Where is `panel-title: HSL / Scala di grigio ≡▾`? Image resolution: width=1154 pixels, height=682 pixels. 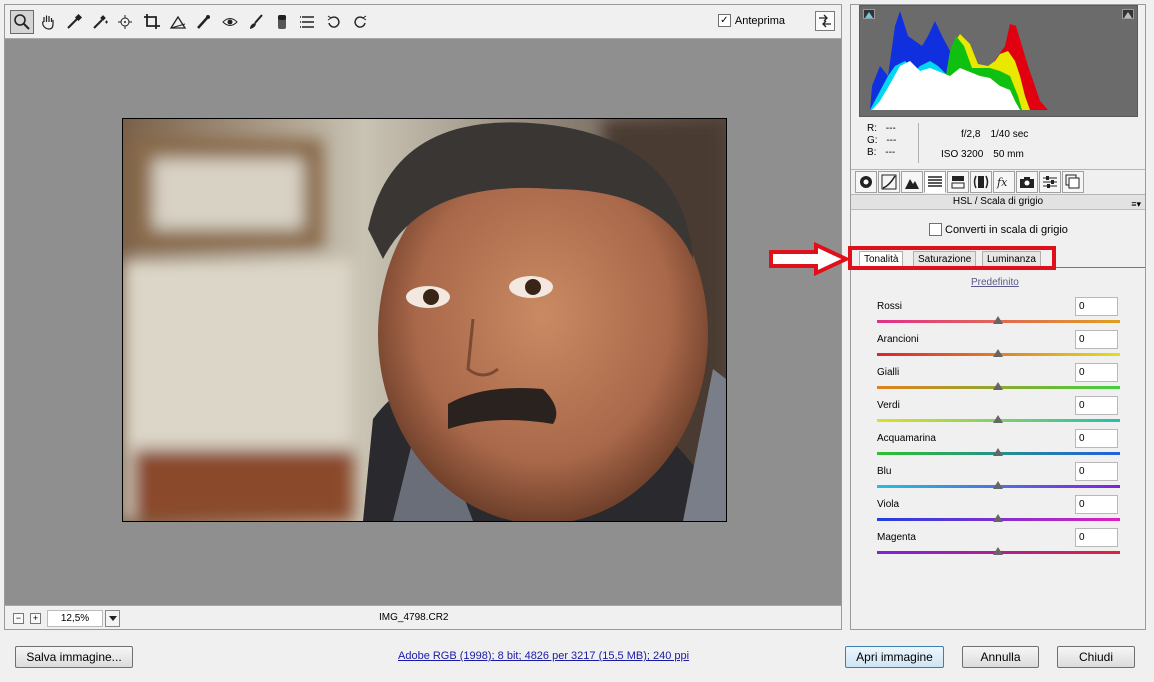 panel-title: HSL / Scala di grigio ≡▾ is located at coordinates (998, 202).